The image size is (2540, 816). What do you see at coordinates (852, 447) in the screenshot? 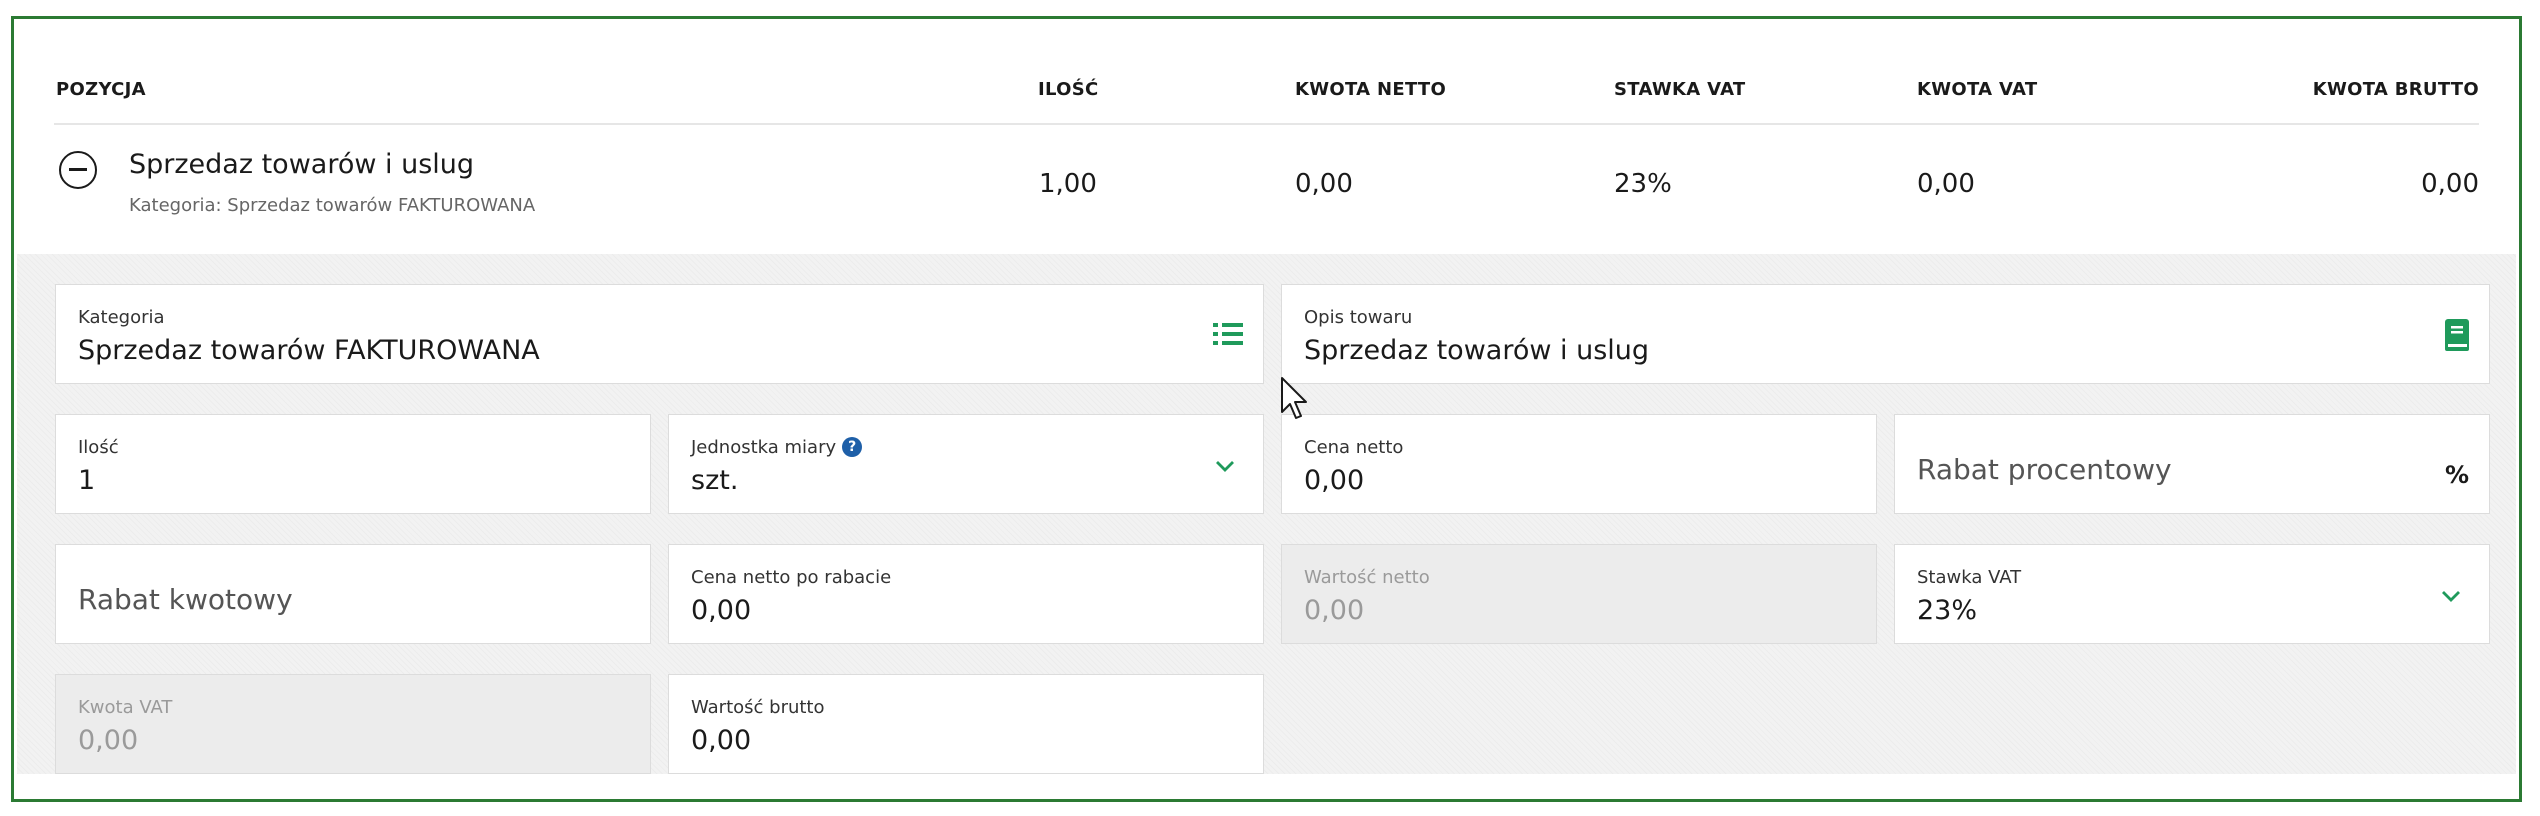
I see `help-icon: ?` at bounding box center [852, 447].